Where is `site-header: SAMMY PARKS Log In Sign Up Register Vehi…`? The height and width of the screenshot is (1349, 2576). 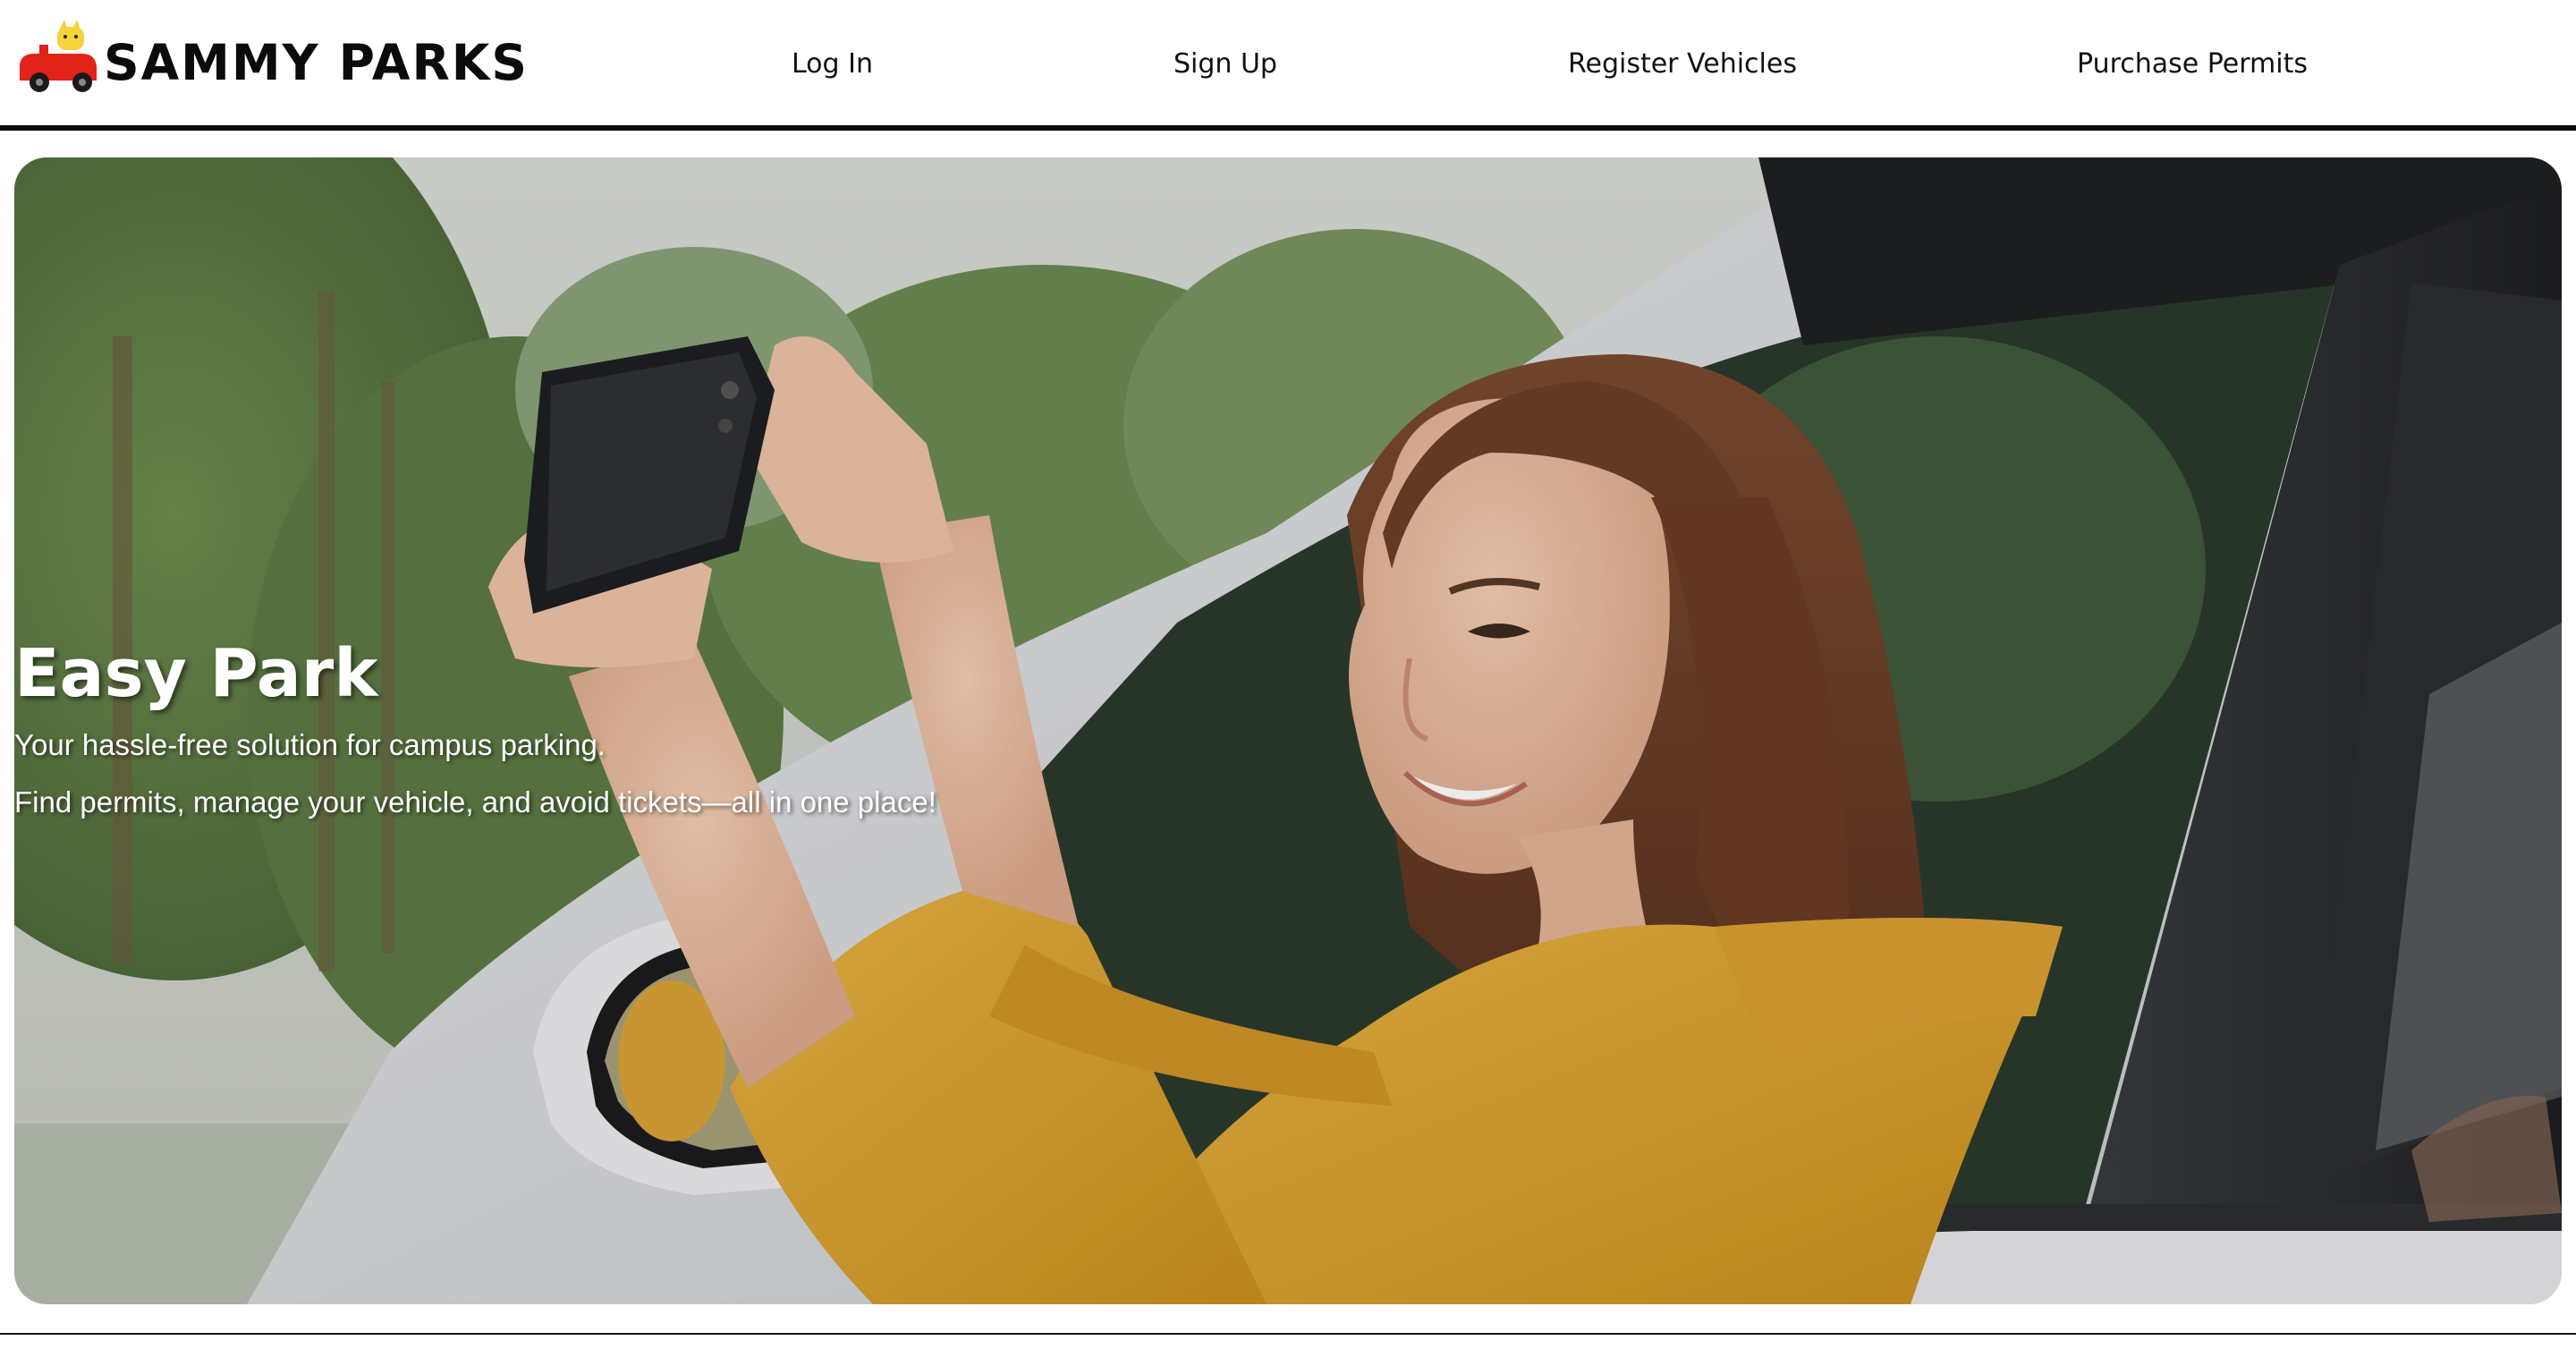
site-header: SAMMY PARKS Log In Sign Up Register Vehi… is located at coordinates (1288, 65).